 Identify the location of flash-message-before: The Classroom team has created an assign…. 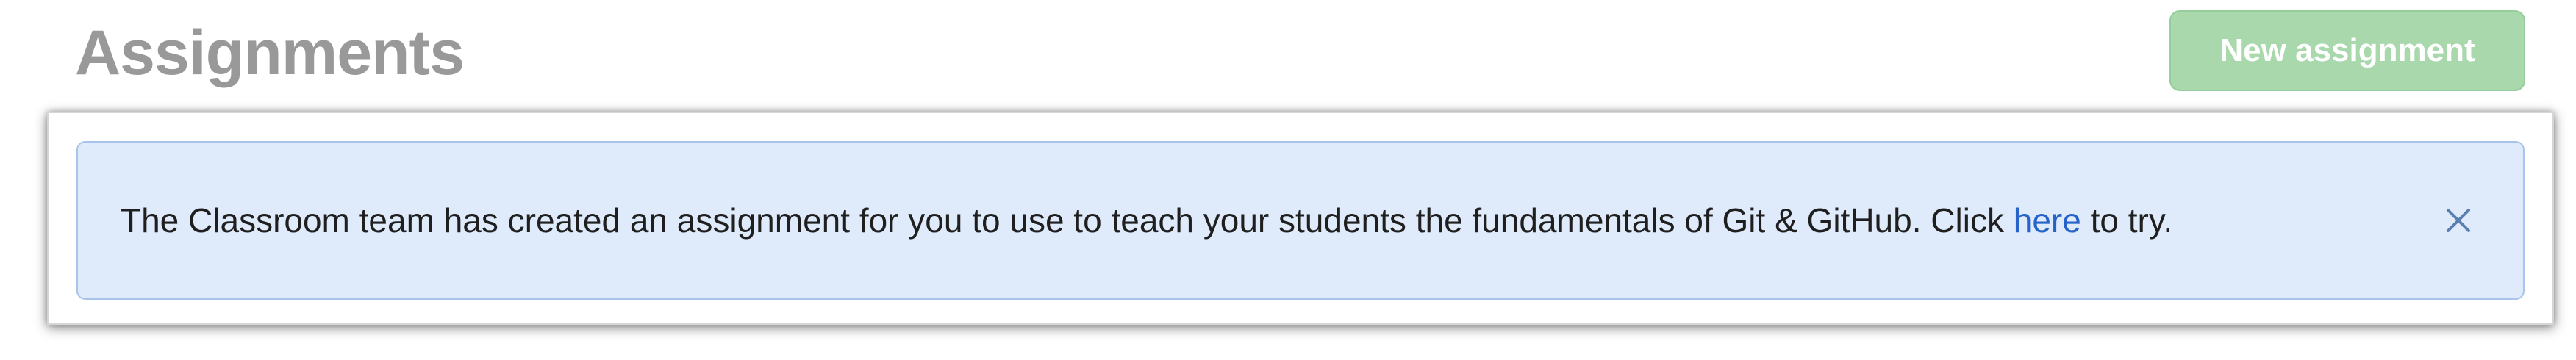
(1067, 220).